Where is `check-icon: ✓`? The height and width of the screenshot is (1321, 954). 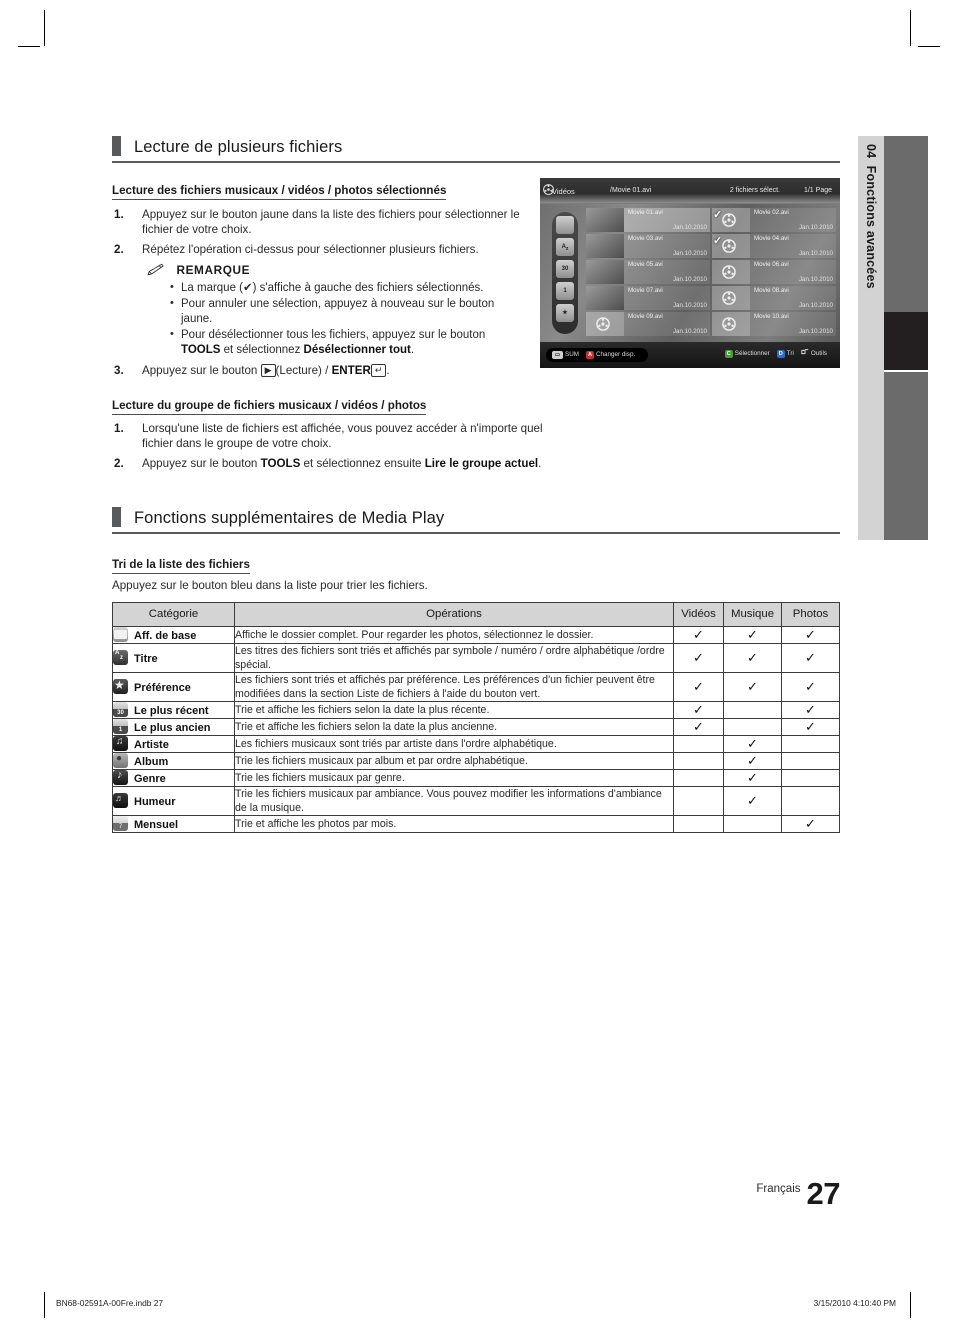 check-icon: ✓ is located at coordinates (718, 215).